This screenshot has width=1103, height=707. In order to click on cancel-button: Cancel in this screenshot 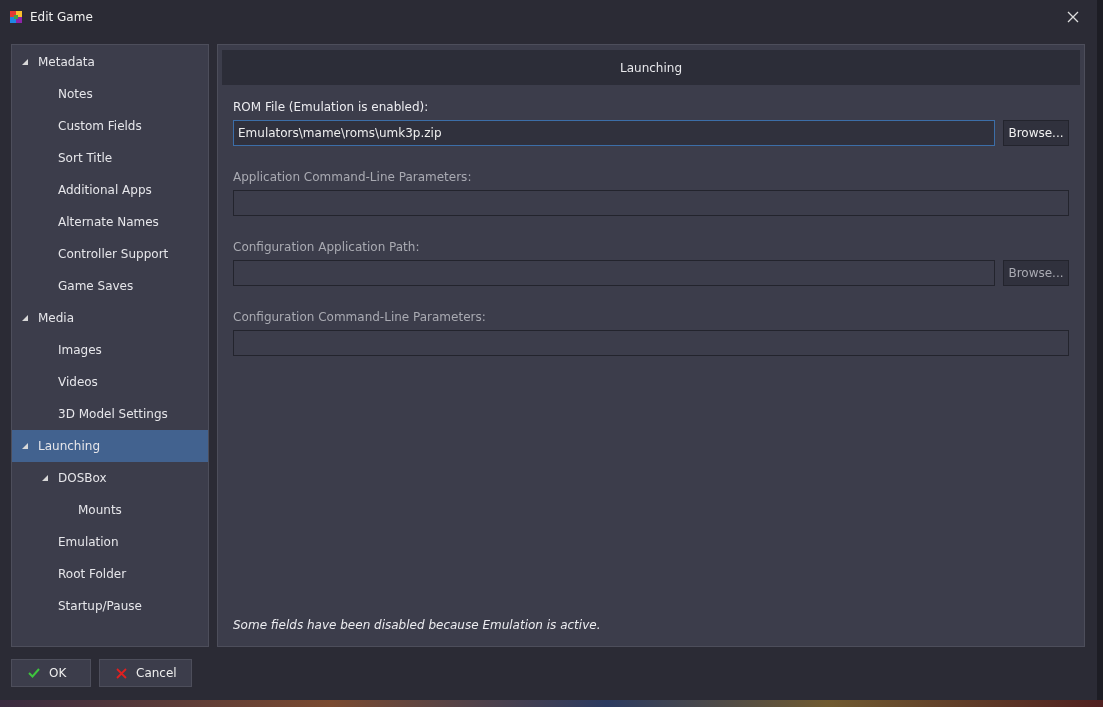, I will do `click(145, 673)`.